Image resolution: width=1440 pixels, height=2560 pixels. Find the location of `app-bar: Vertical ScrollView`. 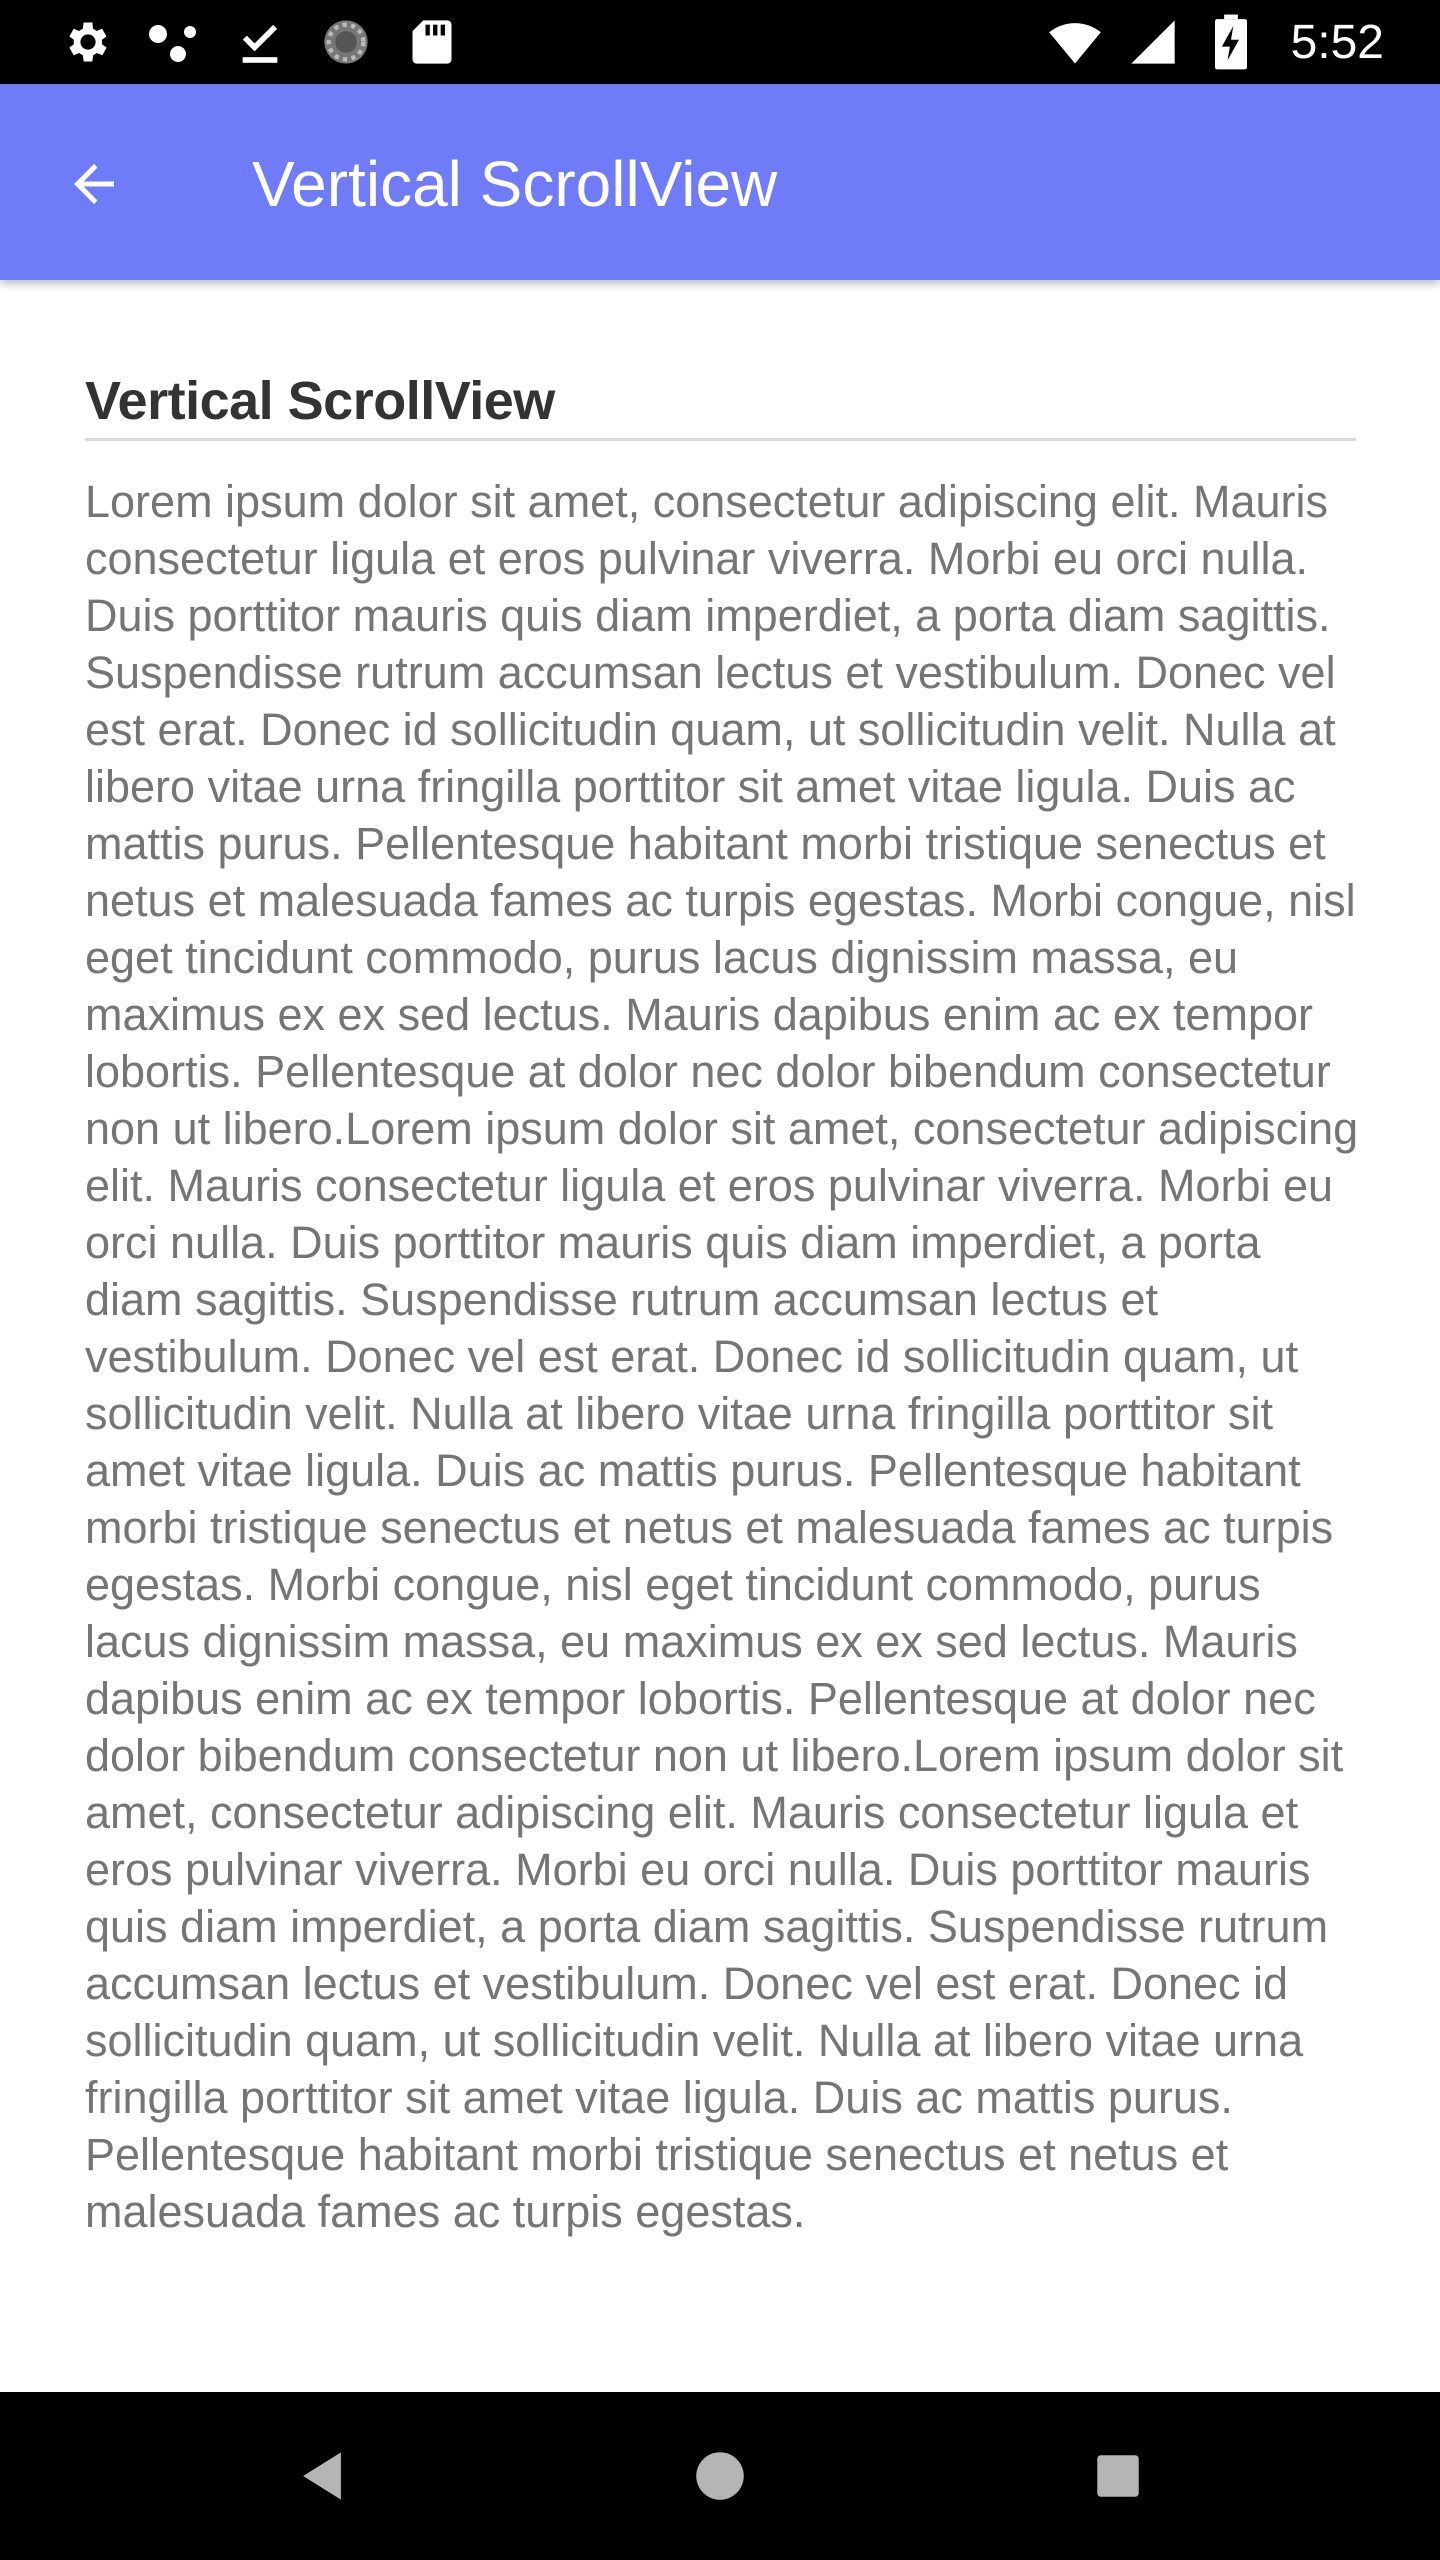

app-bar: Vertical ScrollView is located at coordinates (720, 182).